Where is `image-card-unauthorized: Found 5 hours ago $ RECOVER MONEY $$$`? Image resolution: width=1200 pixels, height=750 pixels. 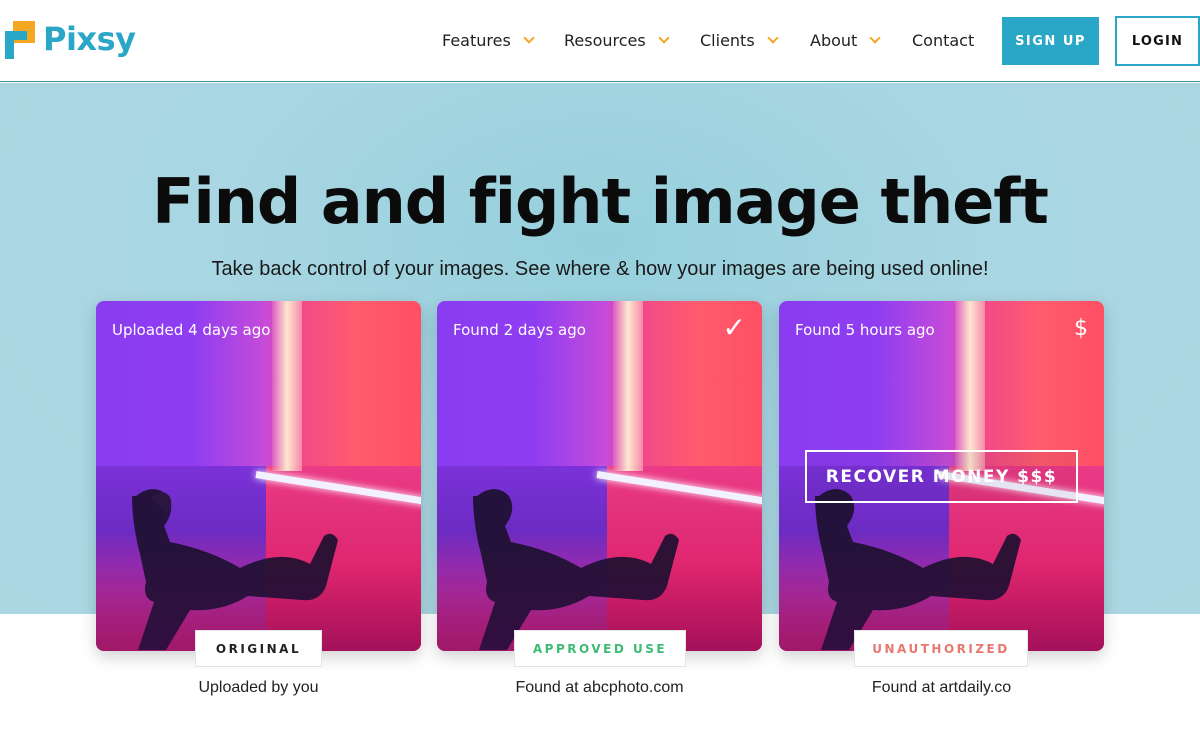 image-card-unauthorized: Found 5 hours ago $ RECOVER MONEY $$$ is located at coordinates (941, 476).